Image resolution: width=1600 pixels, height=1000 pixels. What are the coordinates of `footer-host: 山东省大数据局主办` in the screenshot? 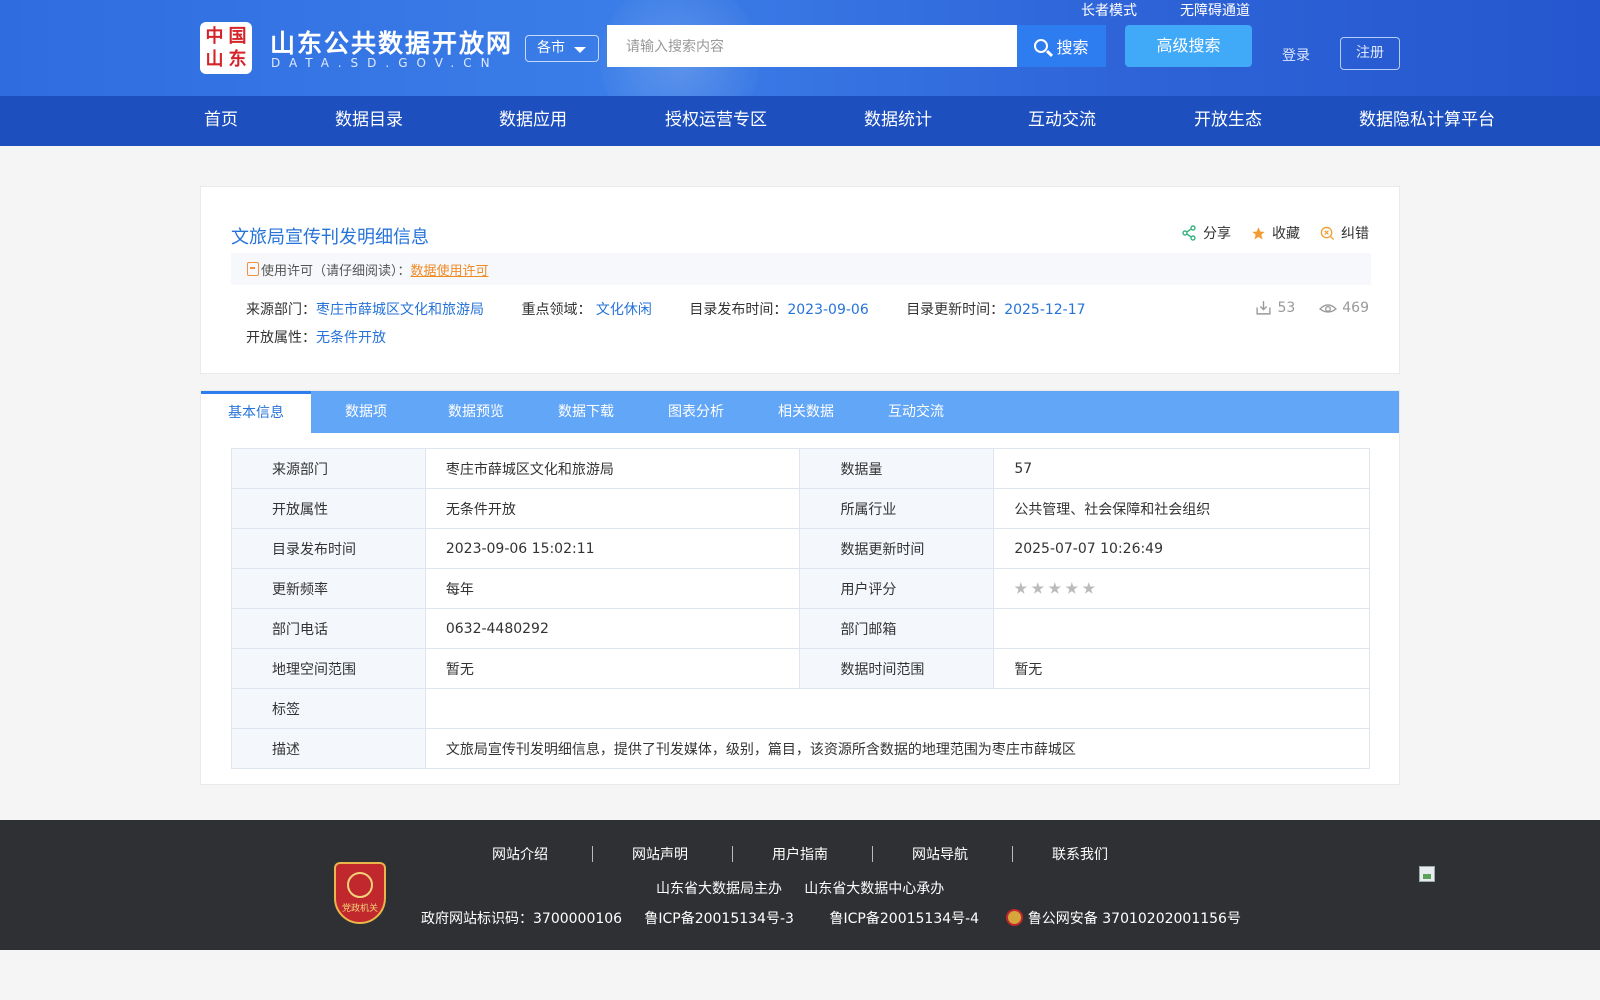 It's located at (719, 889).